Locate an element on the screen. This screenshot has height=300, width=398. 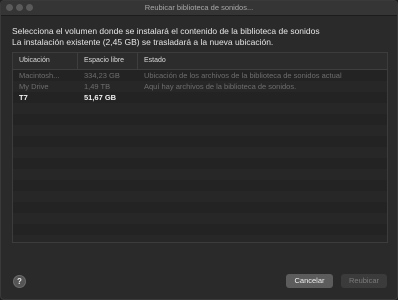
row-free-space-cell: 334,23 GB is located at coordinates (102, 75).